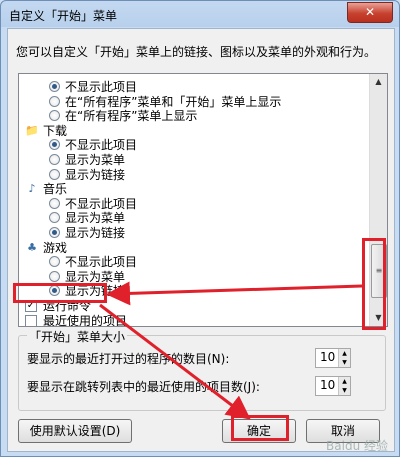 This screenshot has width=400, height=457. I want to click on list-item-label: 在“所有程序”菜单和「开始」菜单上显示, so click(173, 101).